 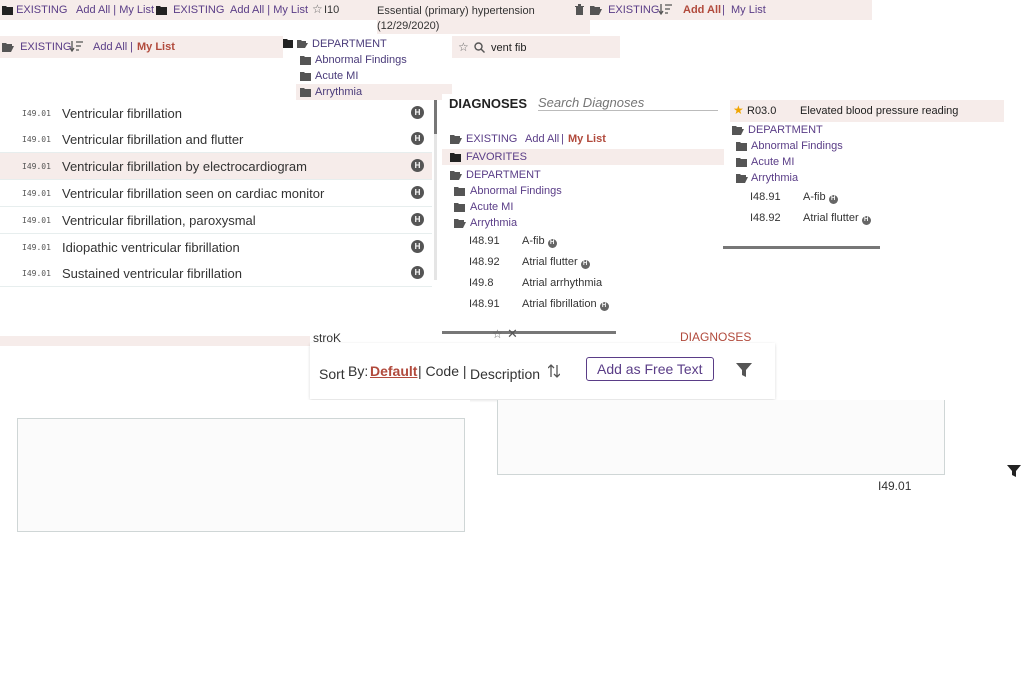 I want to click on results-scrollbar, so click(x=435, y=117).